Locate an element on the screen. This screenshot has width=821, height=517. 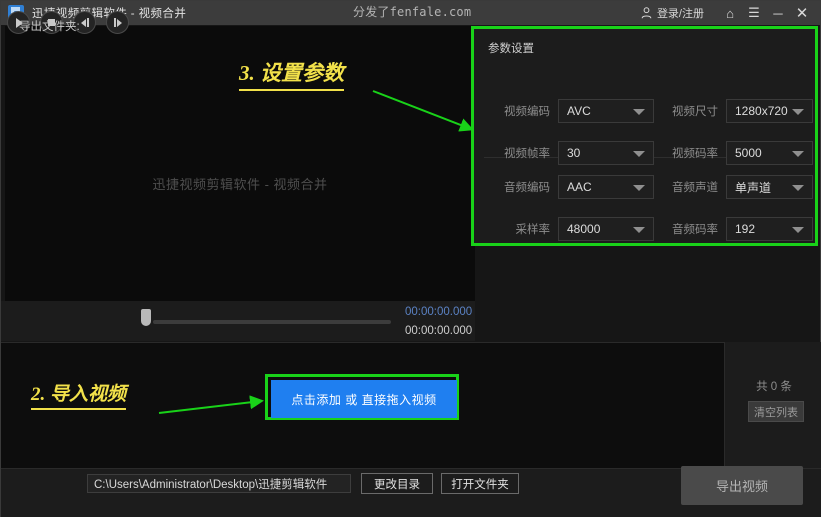
field-audio-channel: 音频声道 单声道 is located at coordinates (738, 187).